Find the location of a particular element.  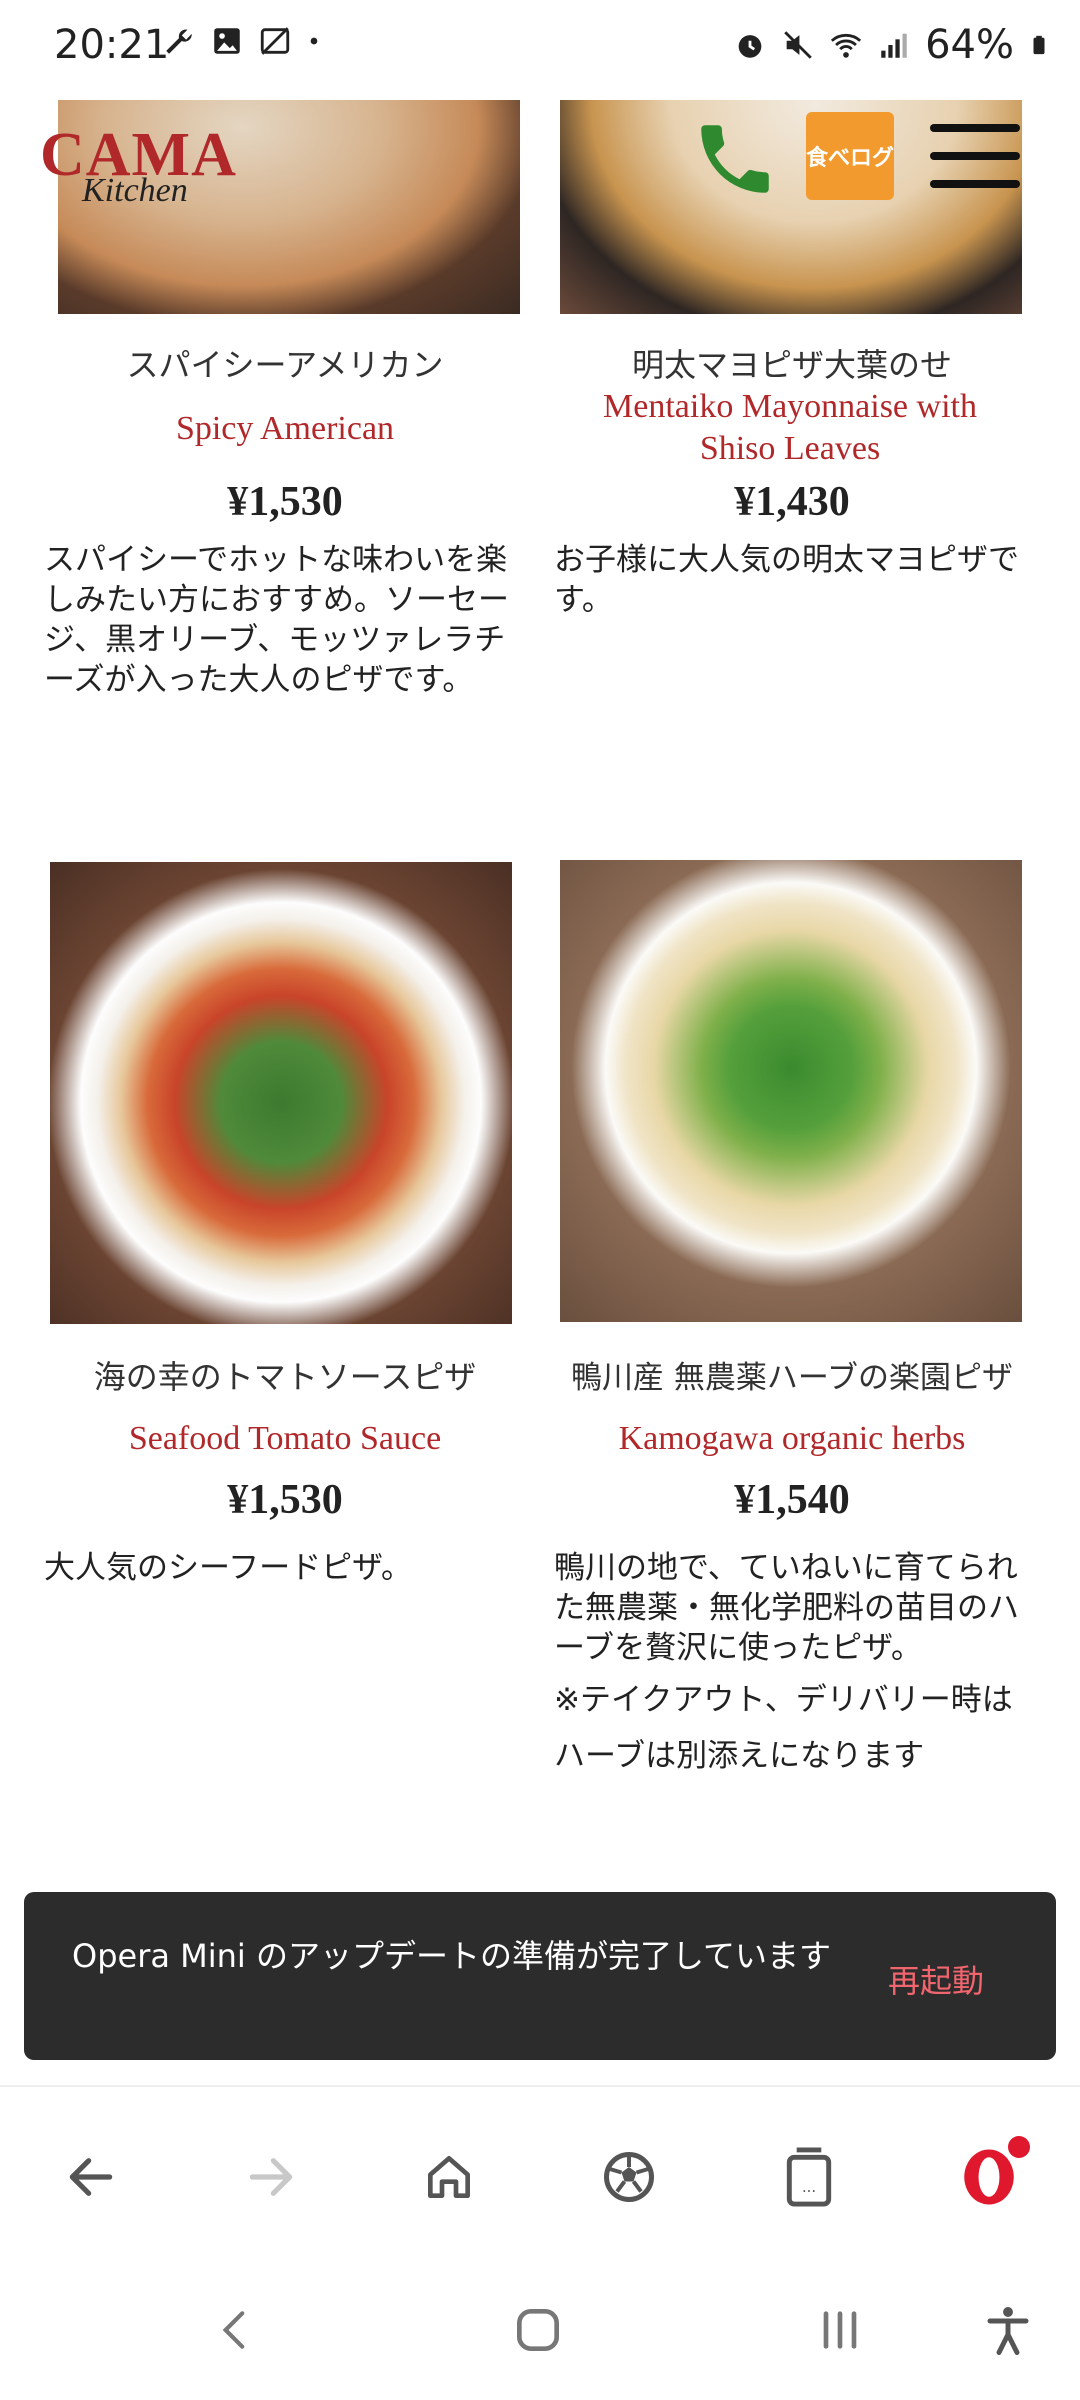

accessibility-icon is located at coordinates (1008, 2331).